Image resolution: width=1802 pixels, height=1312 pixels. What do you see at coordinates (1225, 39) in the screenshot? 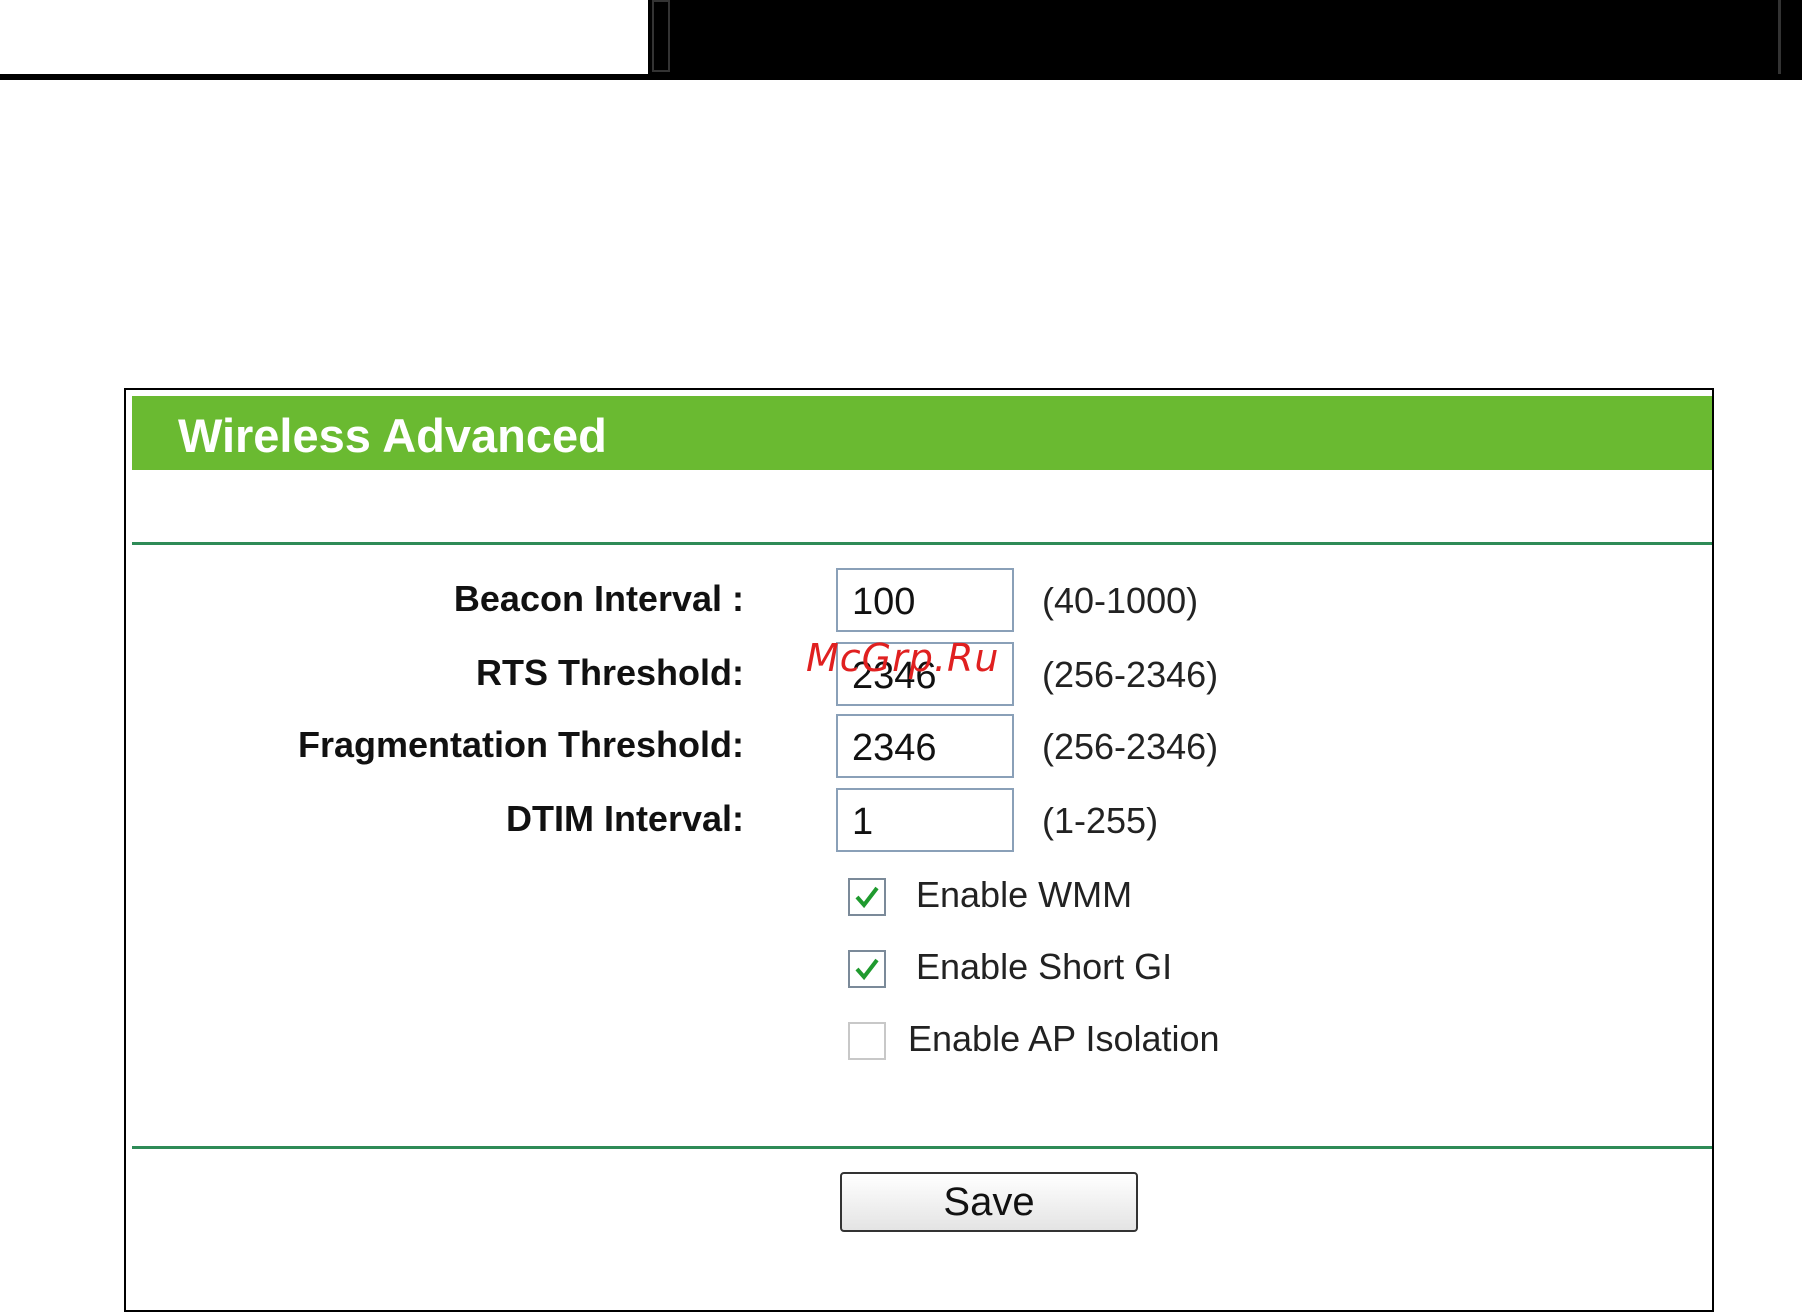
I see `document-header-bar` at bounding box center [1225, 39].